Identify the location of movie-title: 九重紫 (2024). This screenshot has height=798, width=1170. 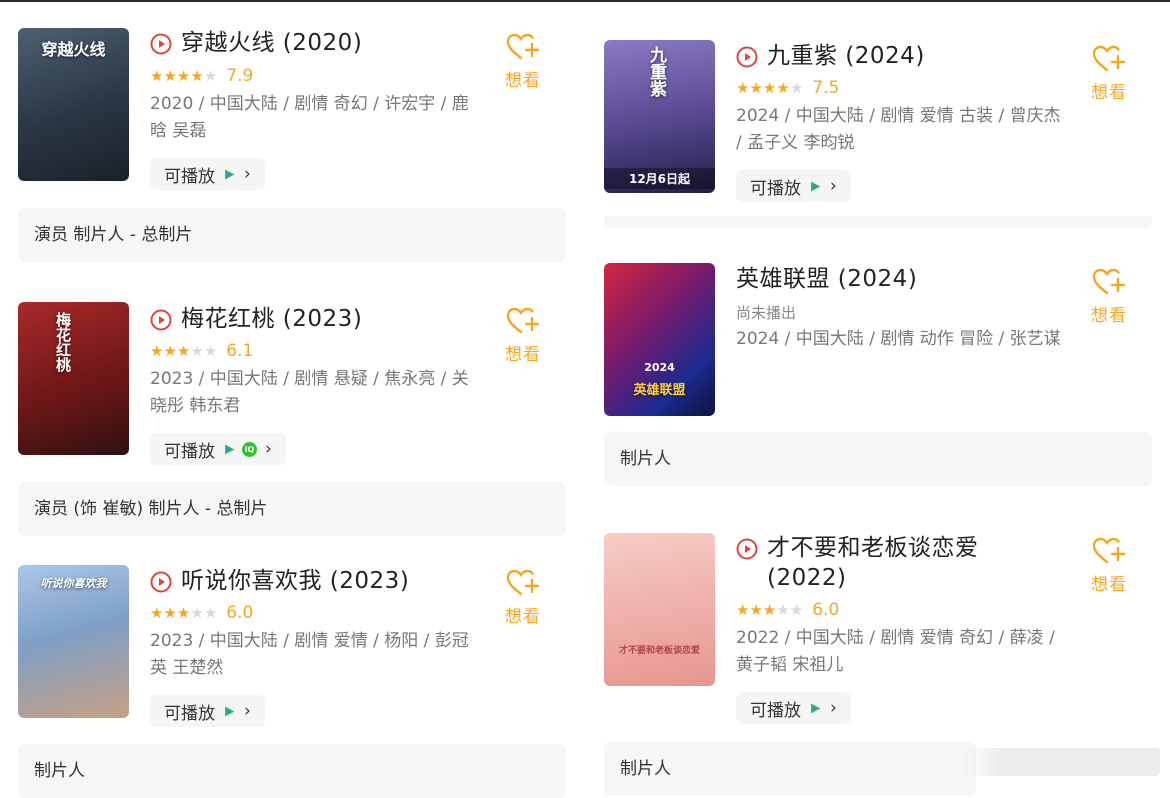
(846, 56).